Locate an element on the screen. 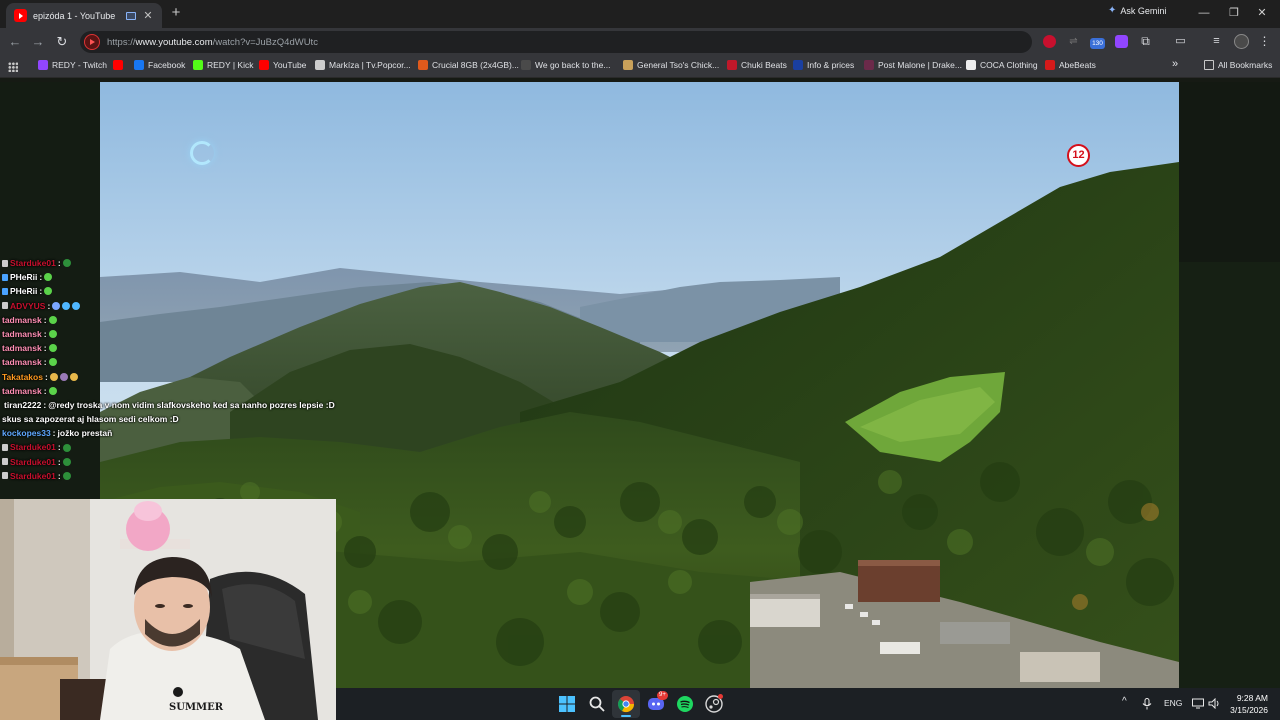  spotify-icon is located at coordinates (685, 704).